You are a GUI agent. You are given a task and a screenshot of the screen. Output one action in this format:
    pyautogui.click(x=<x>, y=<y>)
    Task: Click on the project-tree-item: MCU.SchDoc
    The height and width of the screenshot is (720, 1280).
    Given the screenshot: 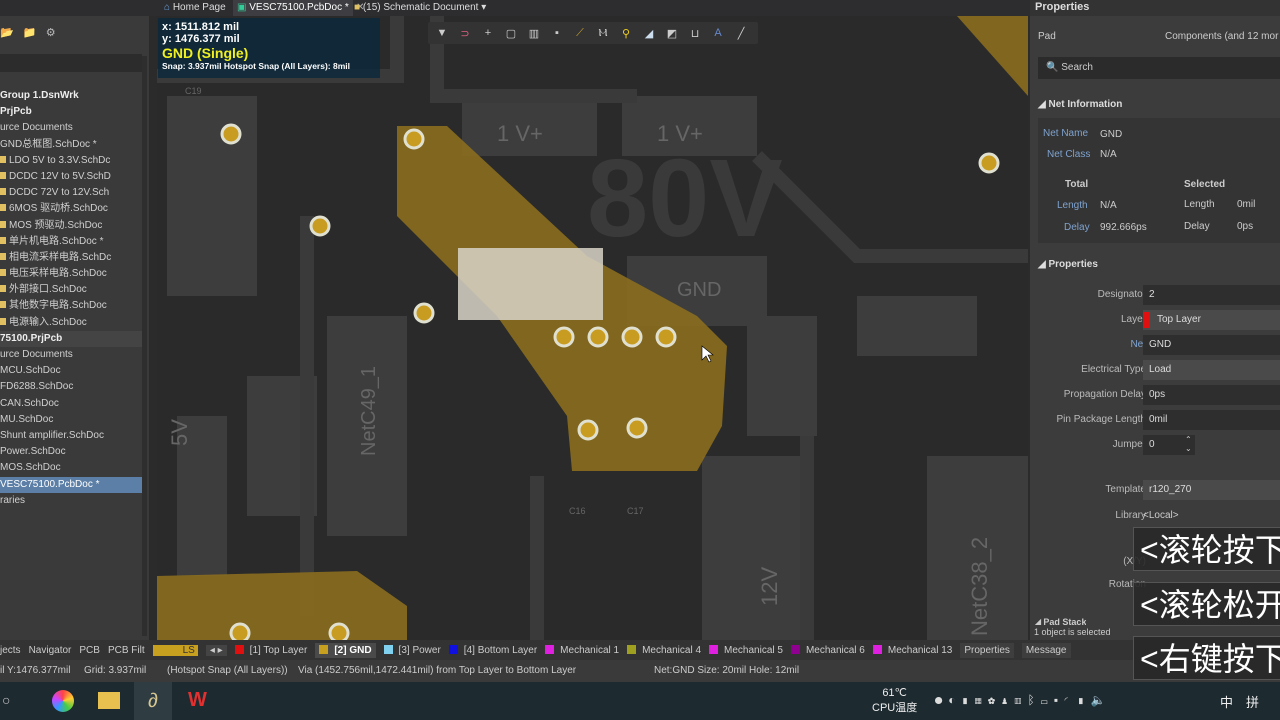 What is the action you would take?
    pyautogui.click(x=71, y=371)
    